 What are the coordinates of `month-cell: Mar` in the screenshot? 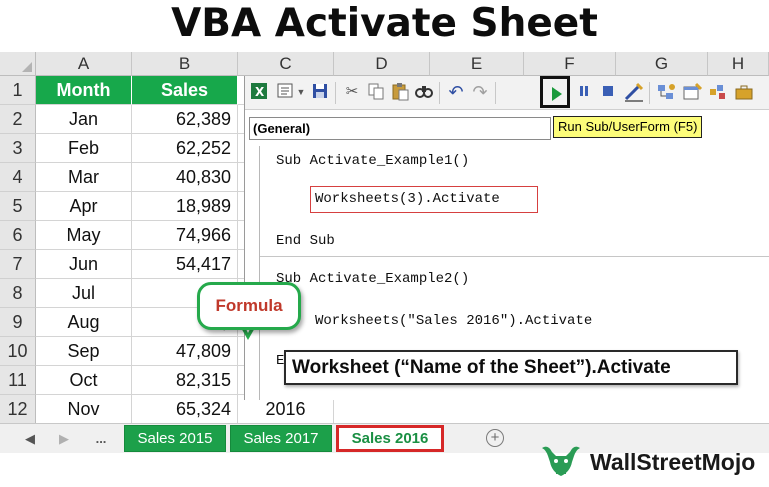 It's located at (84, 177).